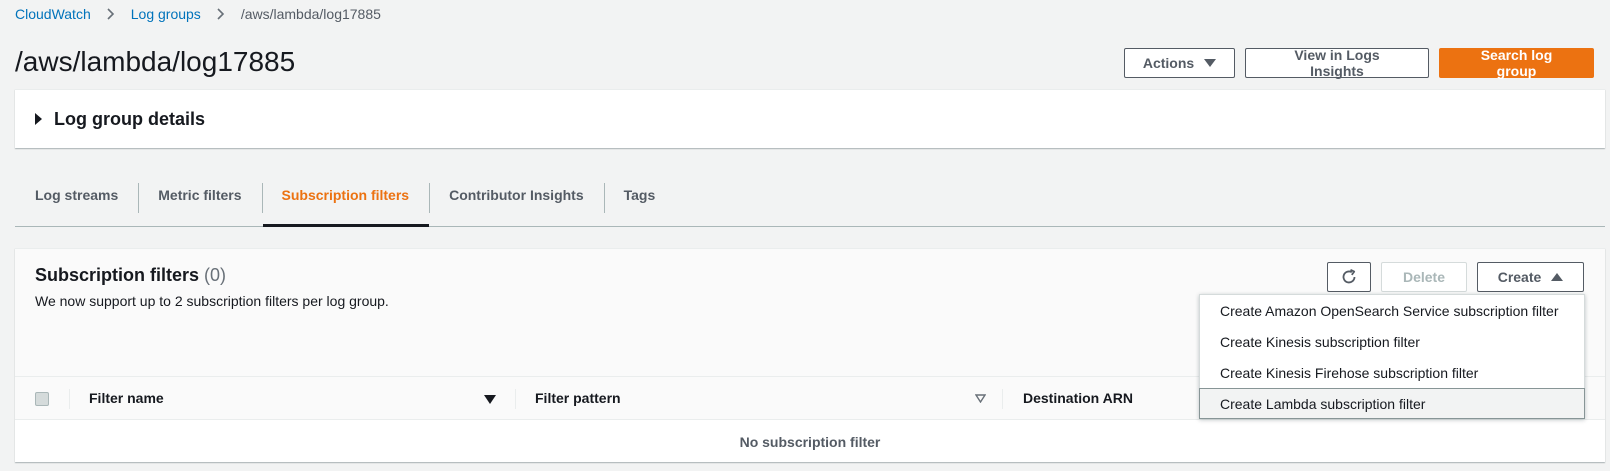  I want to click on empty-state-message: No subscription filter, so click(810, 442).